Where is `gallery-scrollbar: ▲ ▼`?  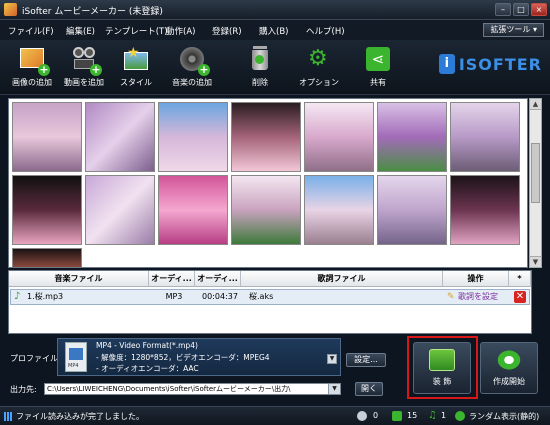 gallery-scrollbar: ▲ ▼ is located at coordinates (535, 183).